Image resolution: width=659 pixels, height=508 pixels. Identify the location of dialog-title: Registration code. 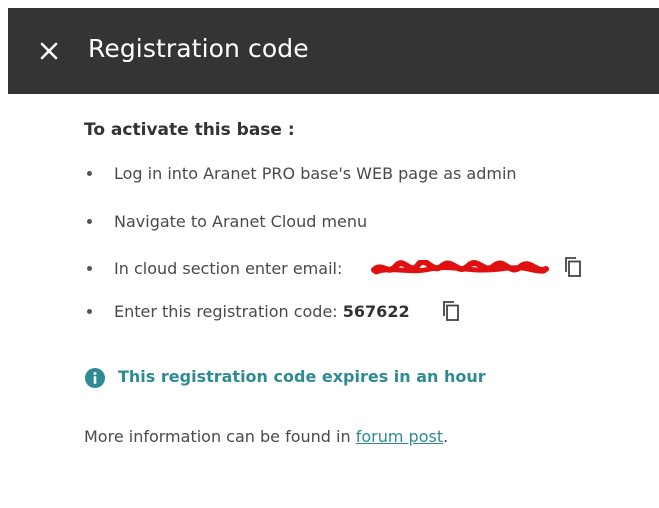
(198, 48).